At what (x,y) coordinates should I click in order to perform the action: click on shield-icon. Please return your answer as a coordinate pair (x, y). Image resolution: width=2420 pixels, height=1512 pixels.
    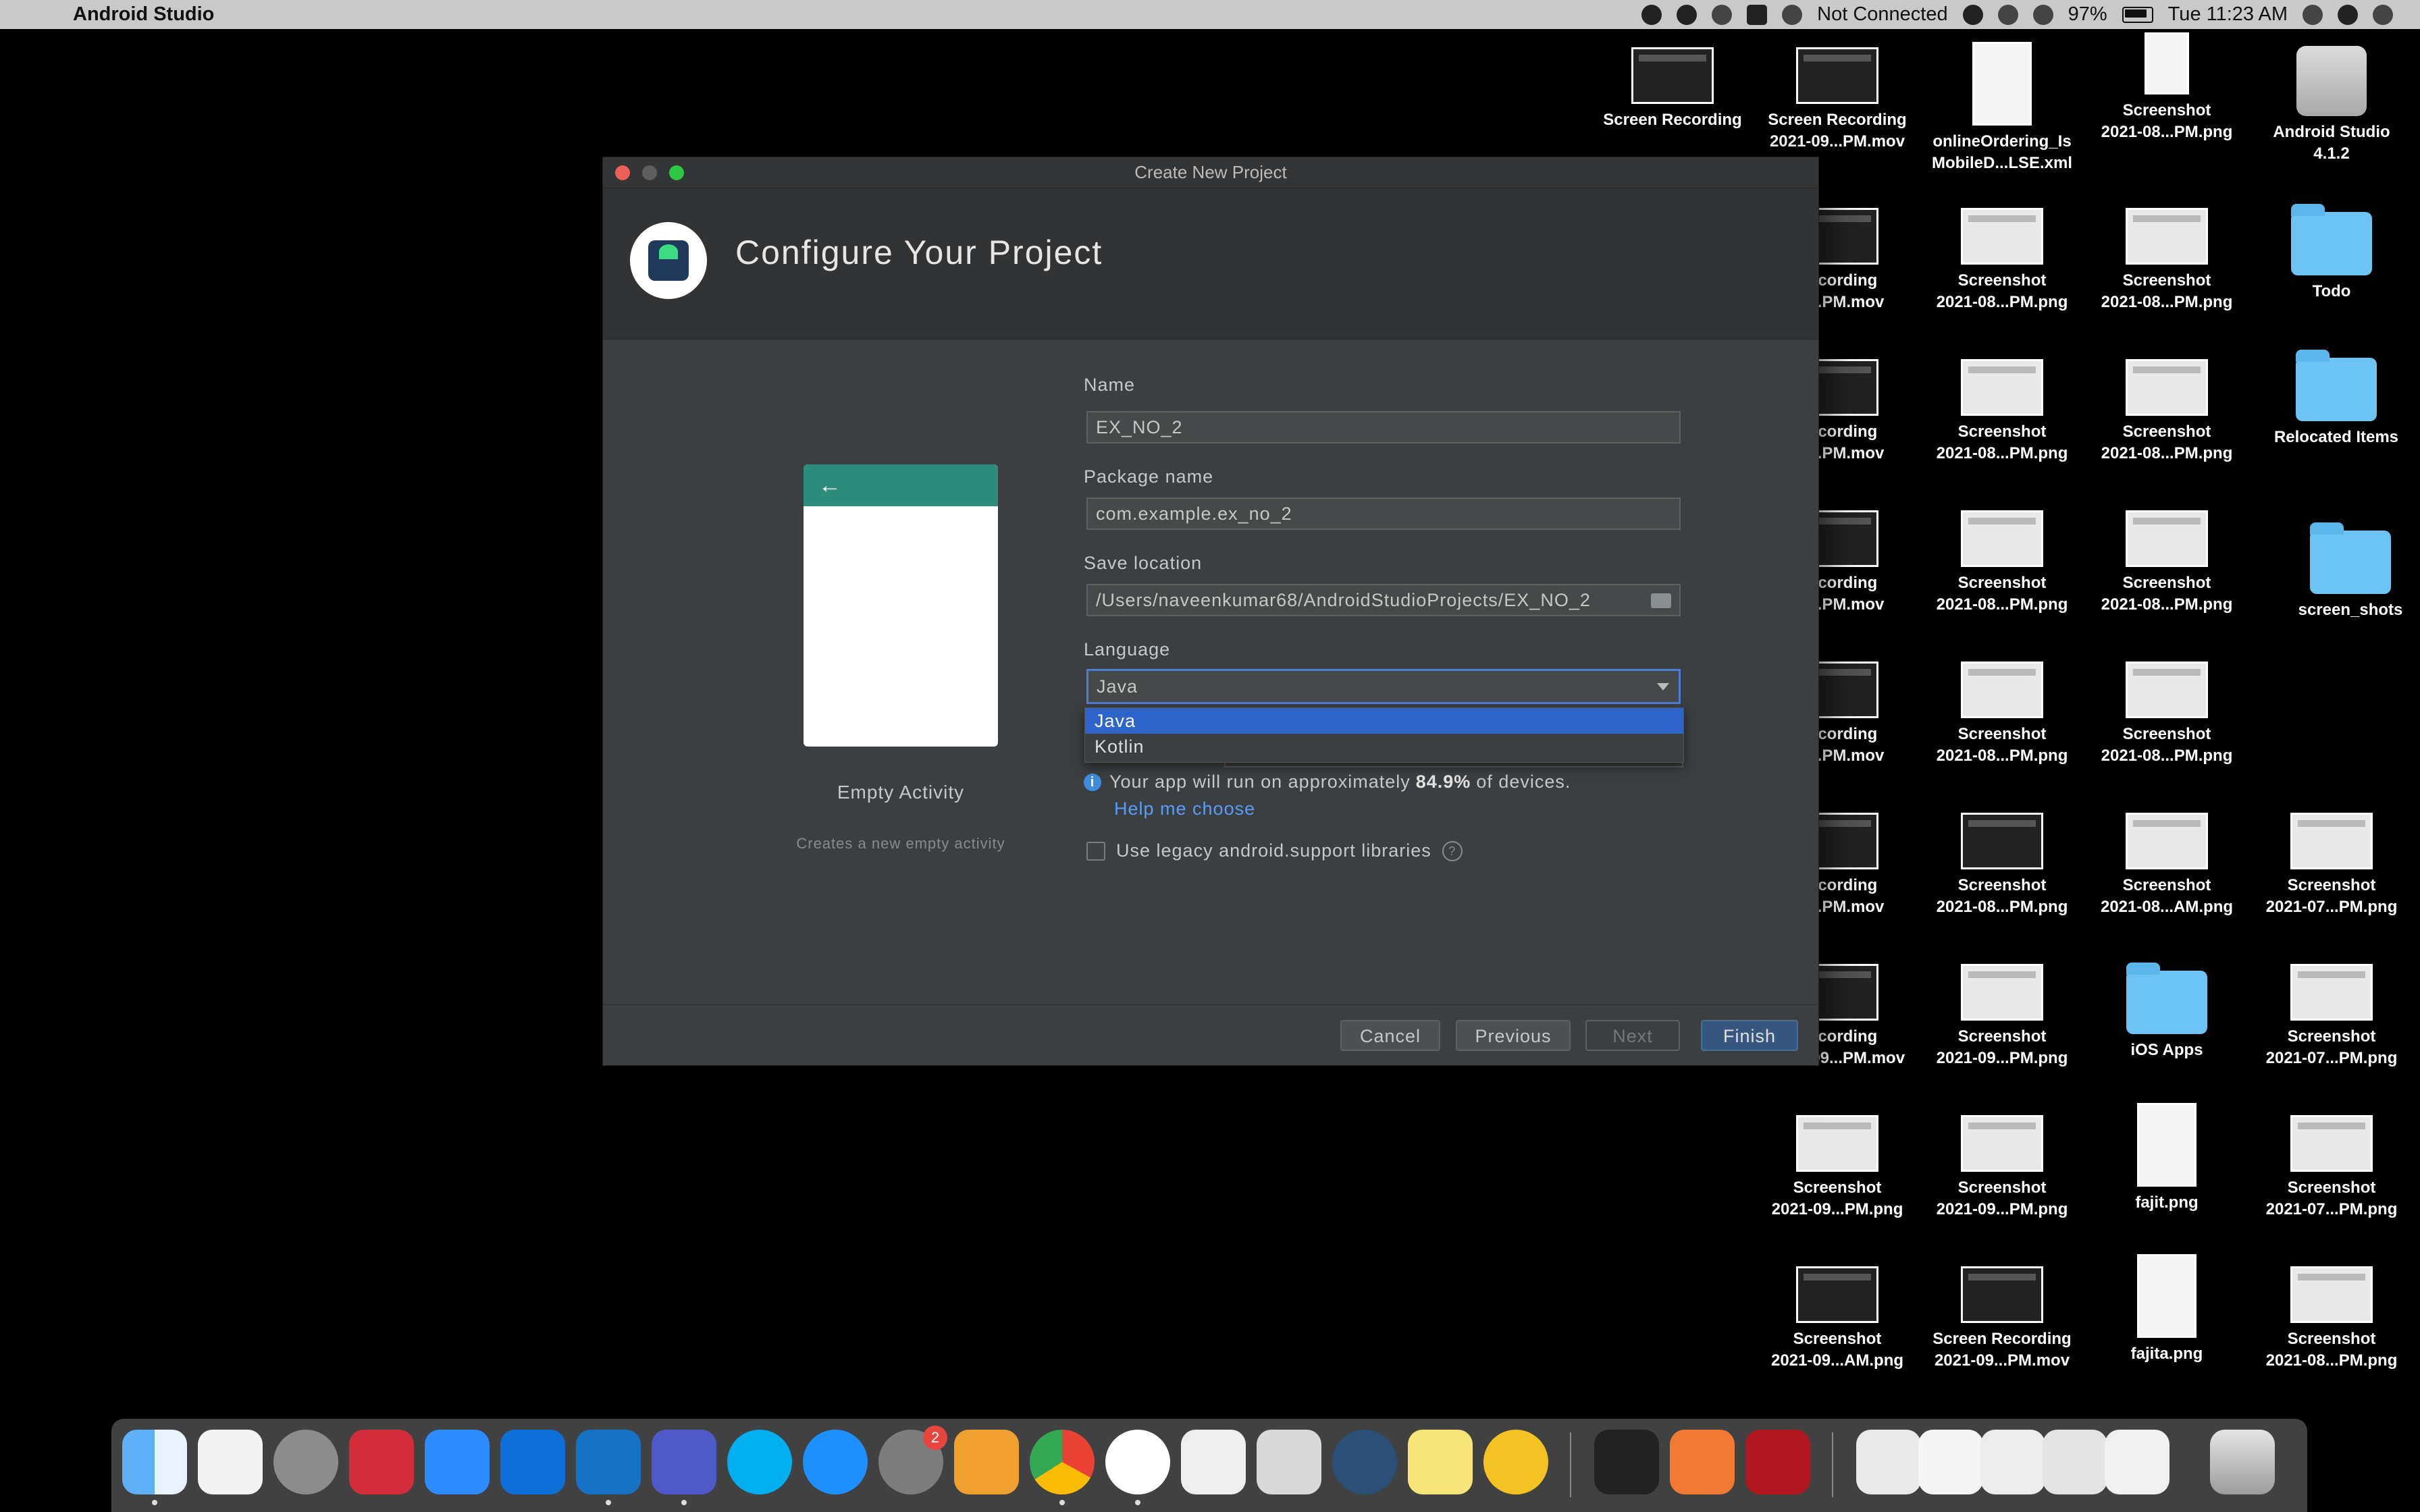
    Looking at the image, I should click on (1757, 14).